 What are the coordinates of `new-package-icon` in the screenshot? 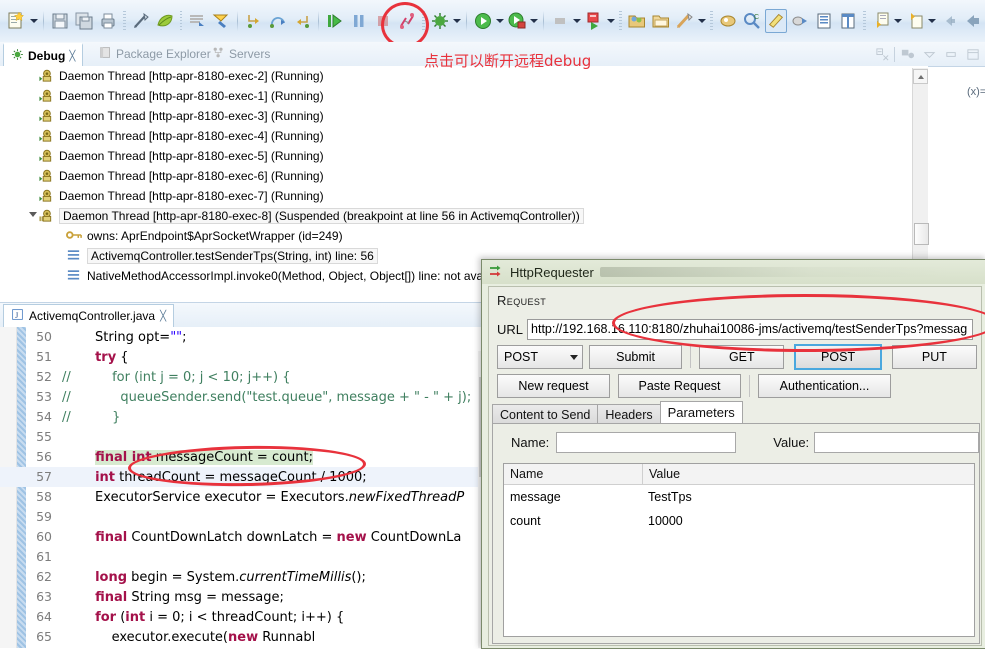 It's located at (661, 21).